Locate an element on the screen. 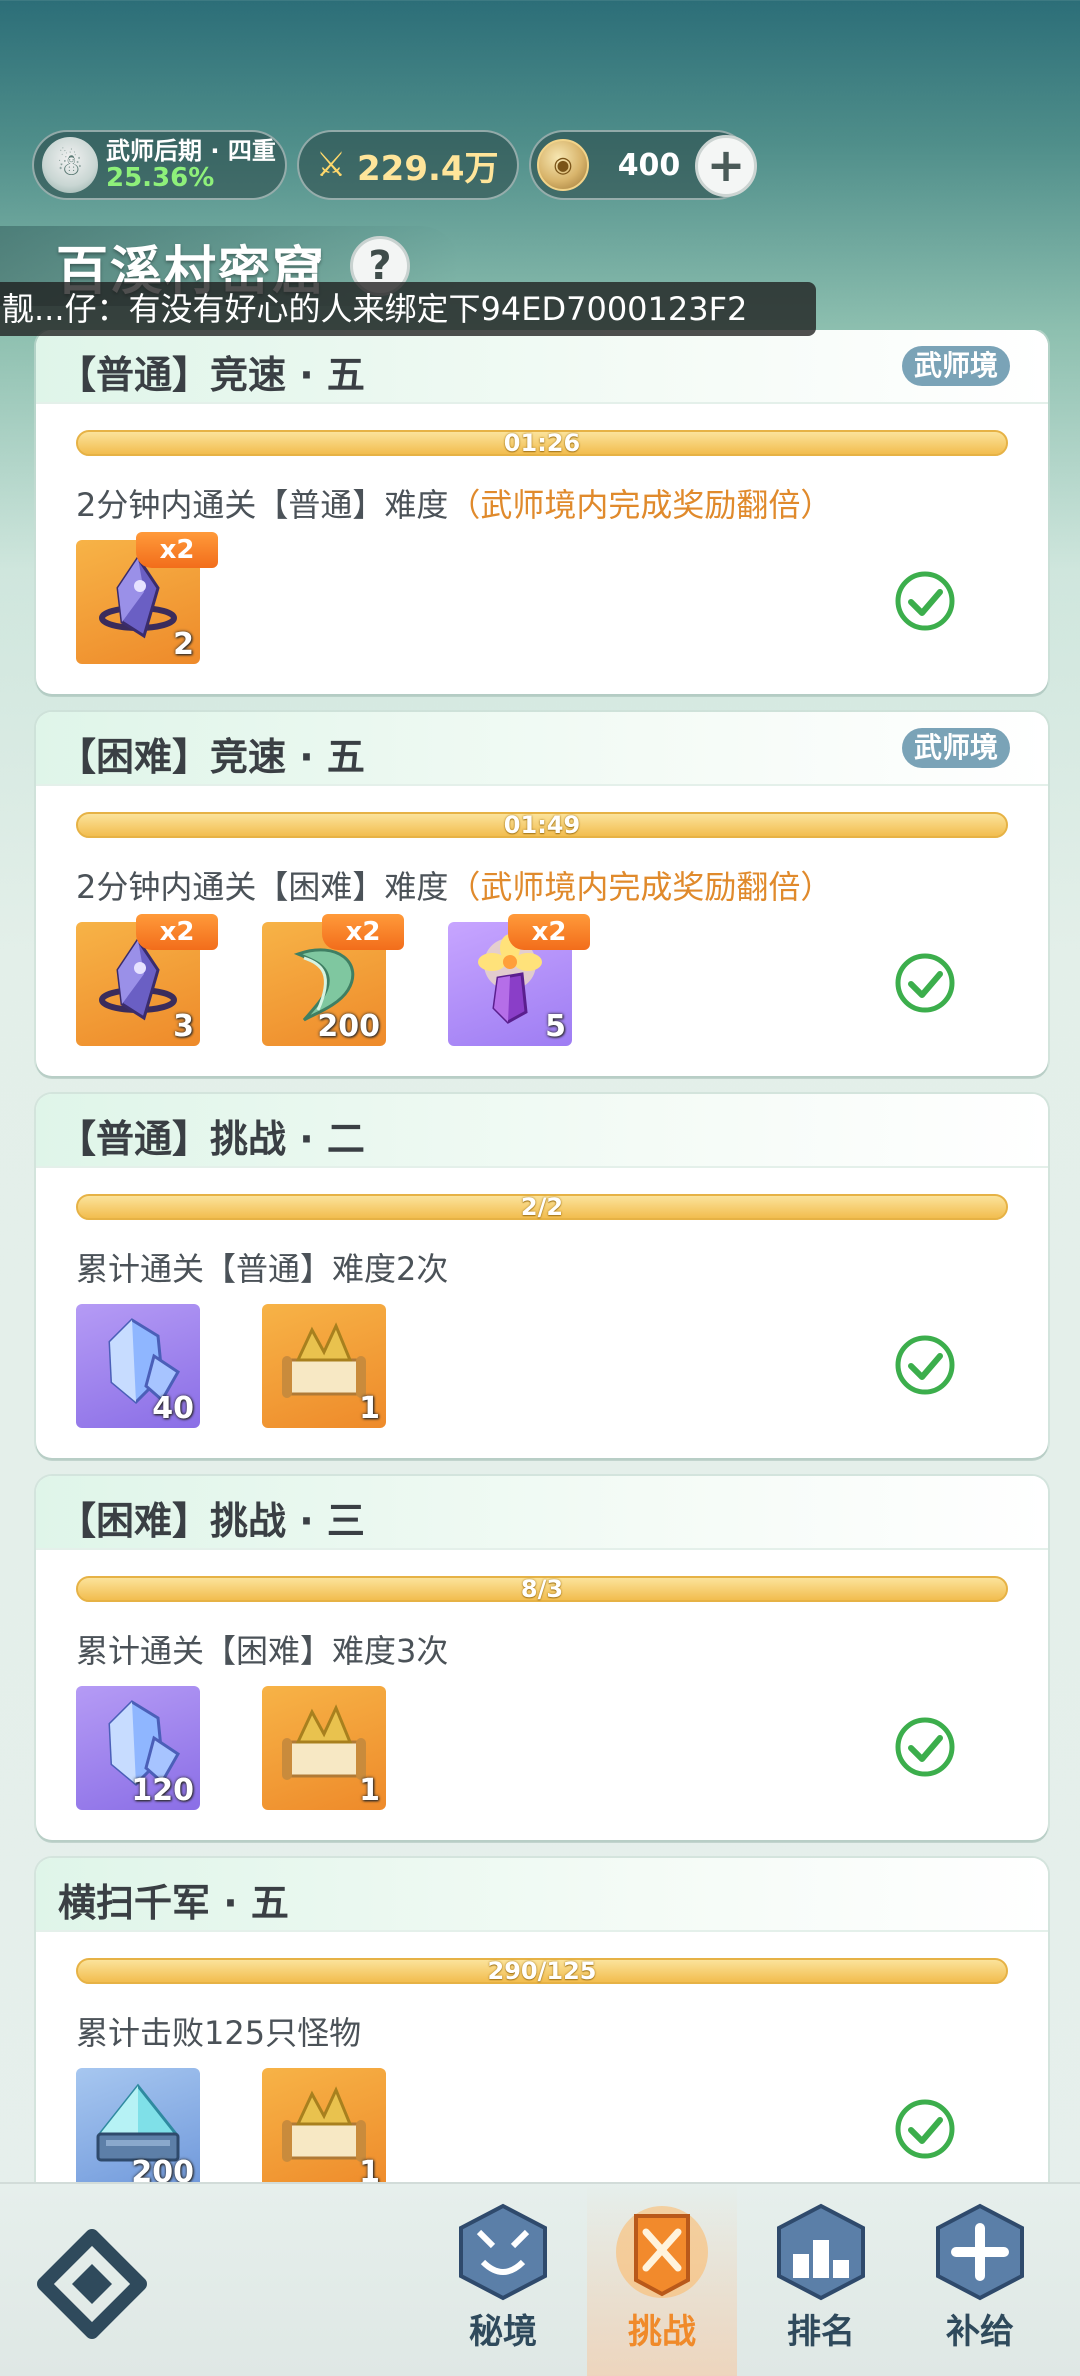 Image resolution: width=1080 pixels, height=2376 pixels. crossed-swords-banner-icon is located at coordinates (662, 2252).